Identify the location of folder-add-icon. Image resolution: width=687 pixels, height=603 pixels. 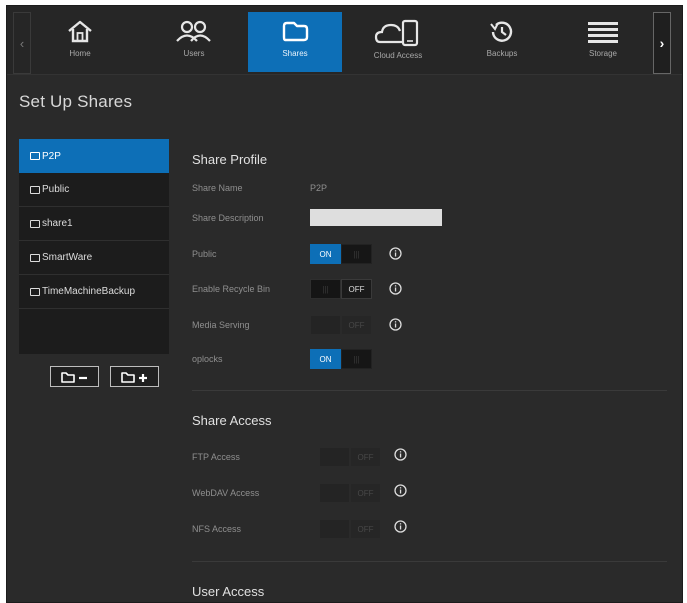
(133, 377).